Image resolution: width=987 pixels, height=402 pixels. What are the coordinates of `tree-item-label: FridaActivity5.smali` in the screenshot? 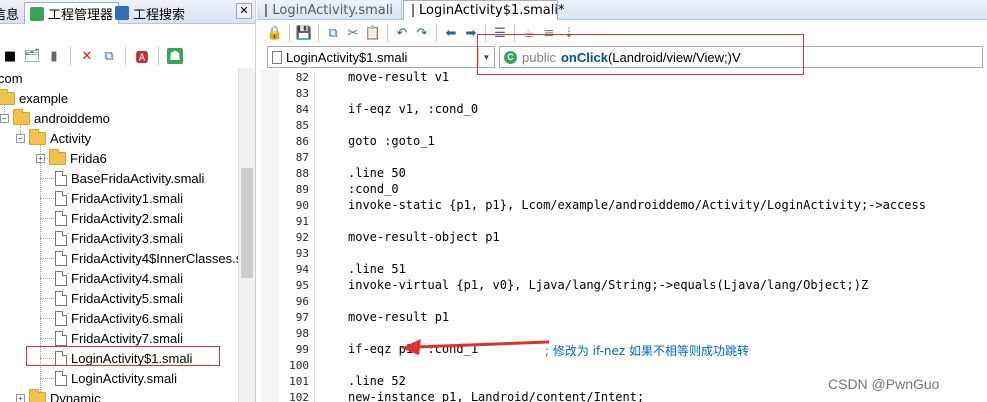 It's located at (127, 298).